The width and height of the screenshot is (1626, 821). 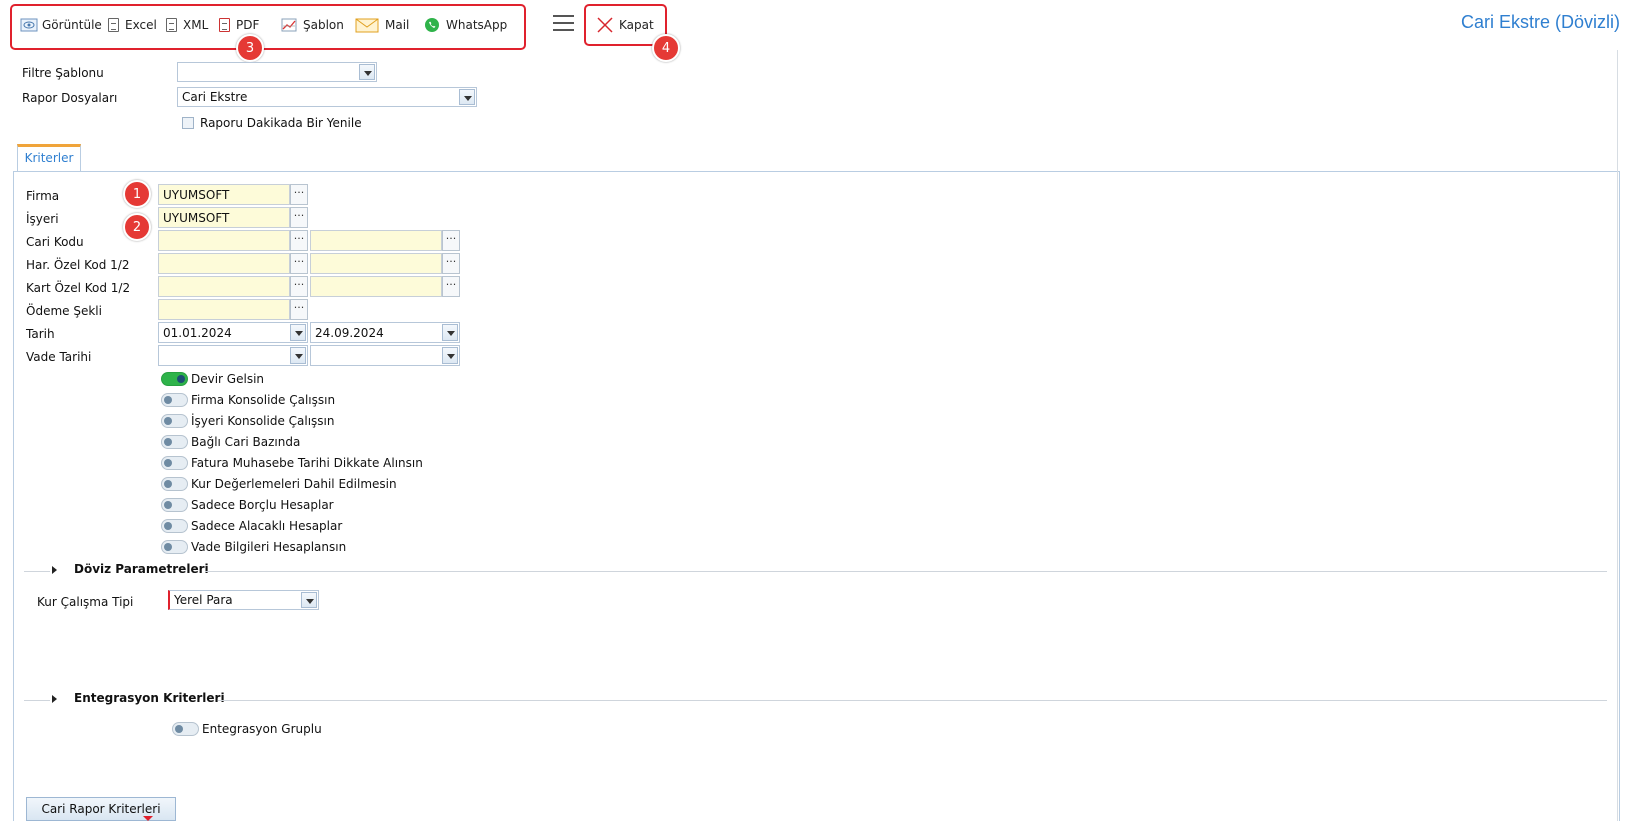 What do you see at coordinates (299, 263) in the screenshot?
I see `har-ozel-kod-1-lookup-button: ···` at bounding box center [299, 263].